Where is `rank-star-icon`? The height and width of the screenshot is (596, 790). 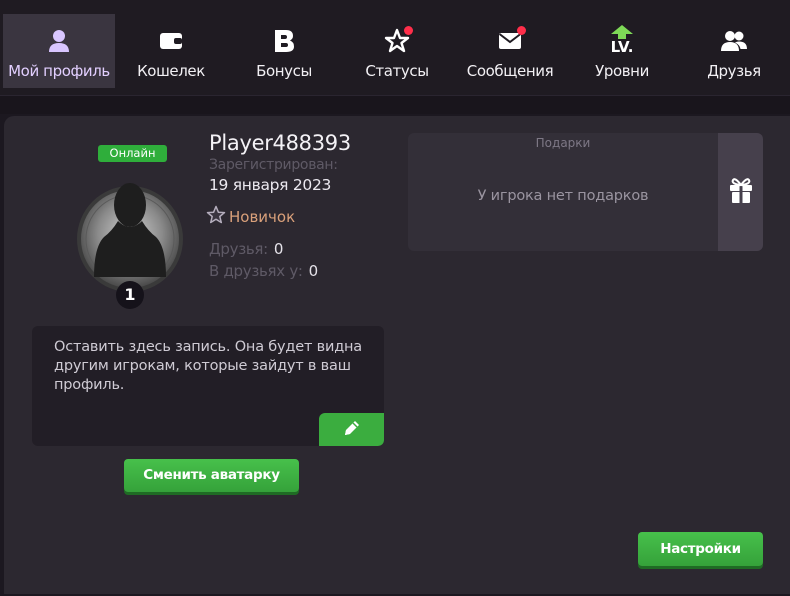 rank-star-icon is located at coordinates (216, 217).